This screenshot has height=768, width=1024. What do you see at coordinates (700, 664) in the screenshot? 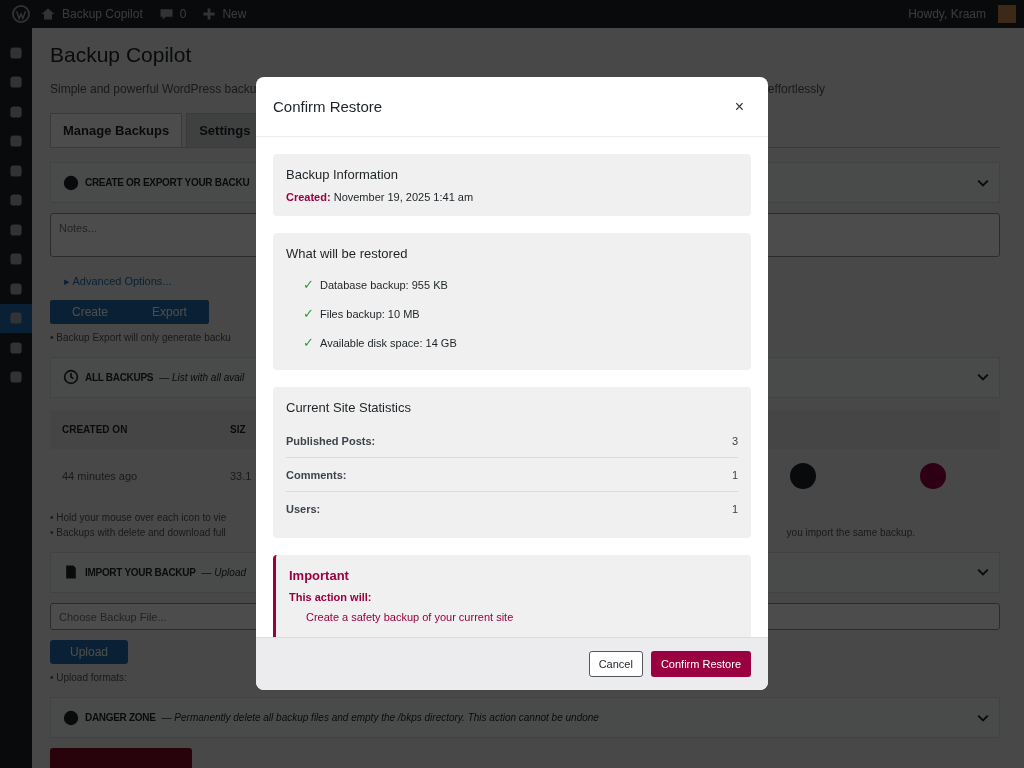
I see `confirm-restore-button: Confirm Restore` at bounding box center [700, 664].